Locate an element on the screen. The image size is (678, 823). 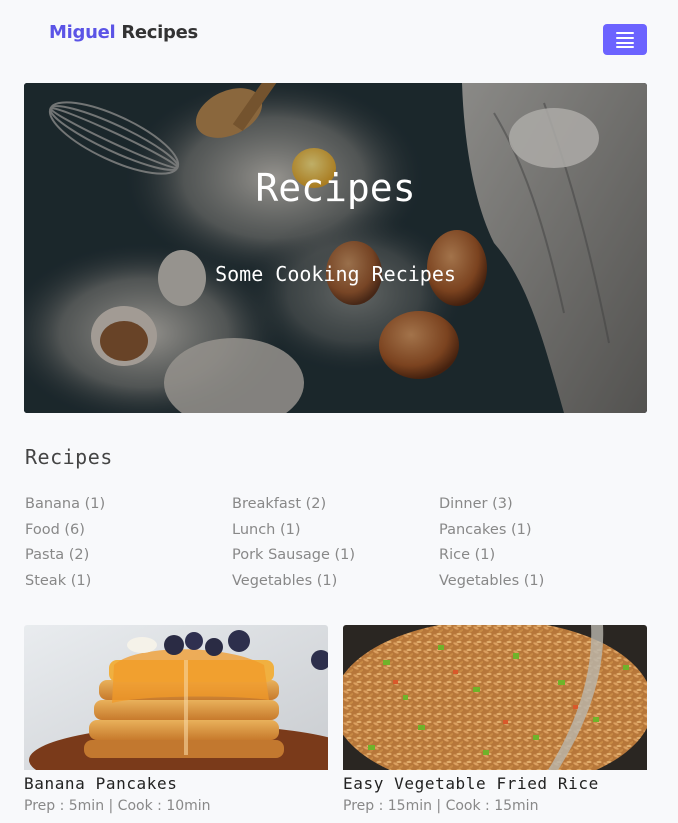
brand-name-first: Miguel is located at coordinates (82, 32).